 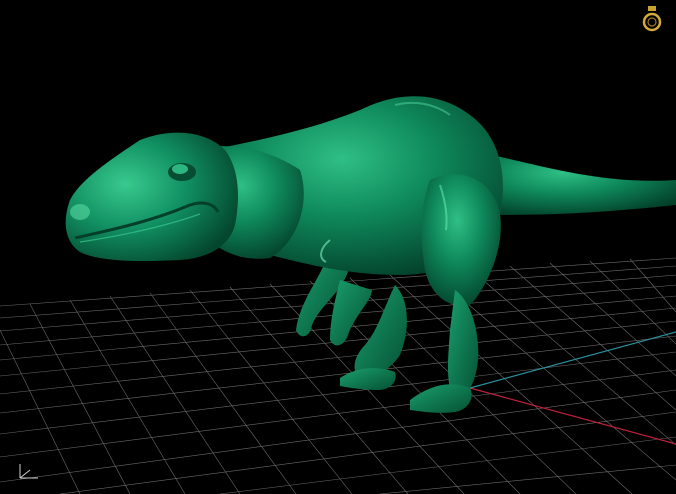 What do you see at coordinates (652, 20) in the screenshot?
I see `ring-logo-icon` at bounding box center [652, 20].